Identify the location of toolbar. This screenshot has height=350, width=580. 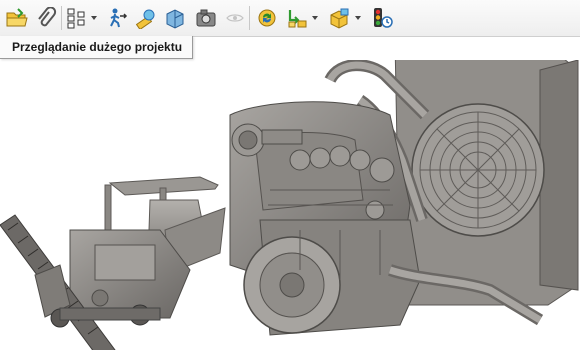
(290, 18).